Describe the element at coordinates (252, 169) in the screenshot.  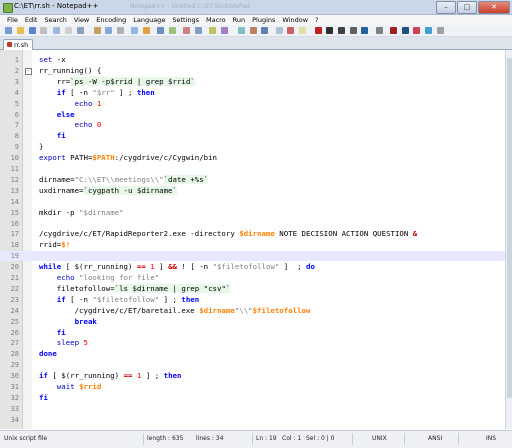
I see `code-line: 11` at that location.